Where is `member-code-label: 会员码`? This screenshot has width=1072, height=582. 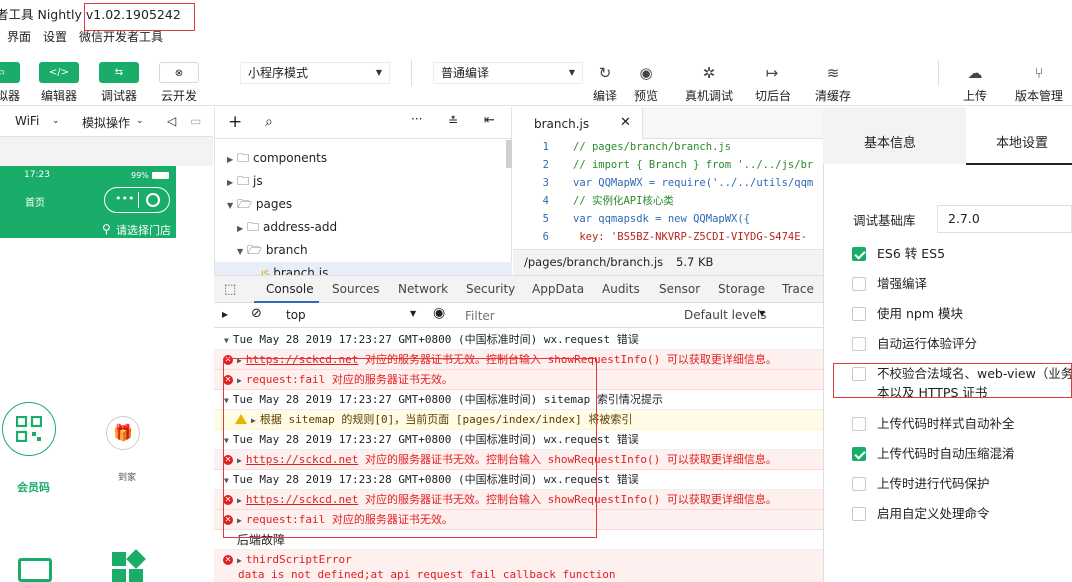 member-code-label: 会员码 is located at coordinates (33, 487).